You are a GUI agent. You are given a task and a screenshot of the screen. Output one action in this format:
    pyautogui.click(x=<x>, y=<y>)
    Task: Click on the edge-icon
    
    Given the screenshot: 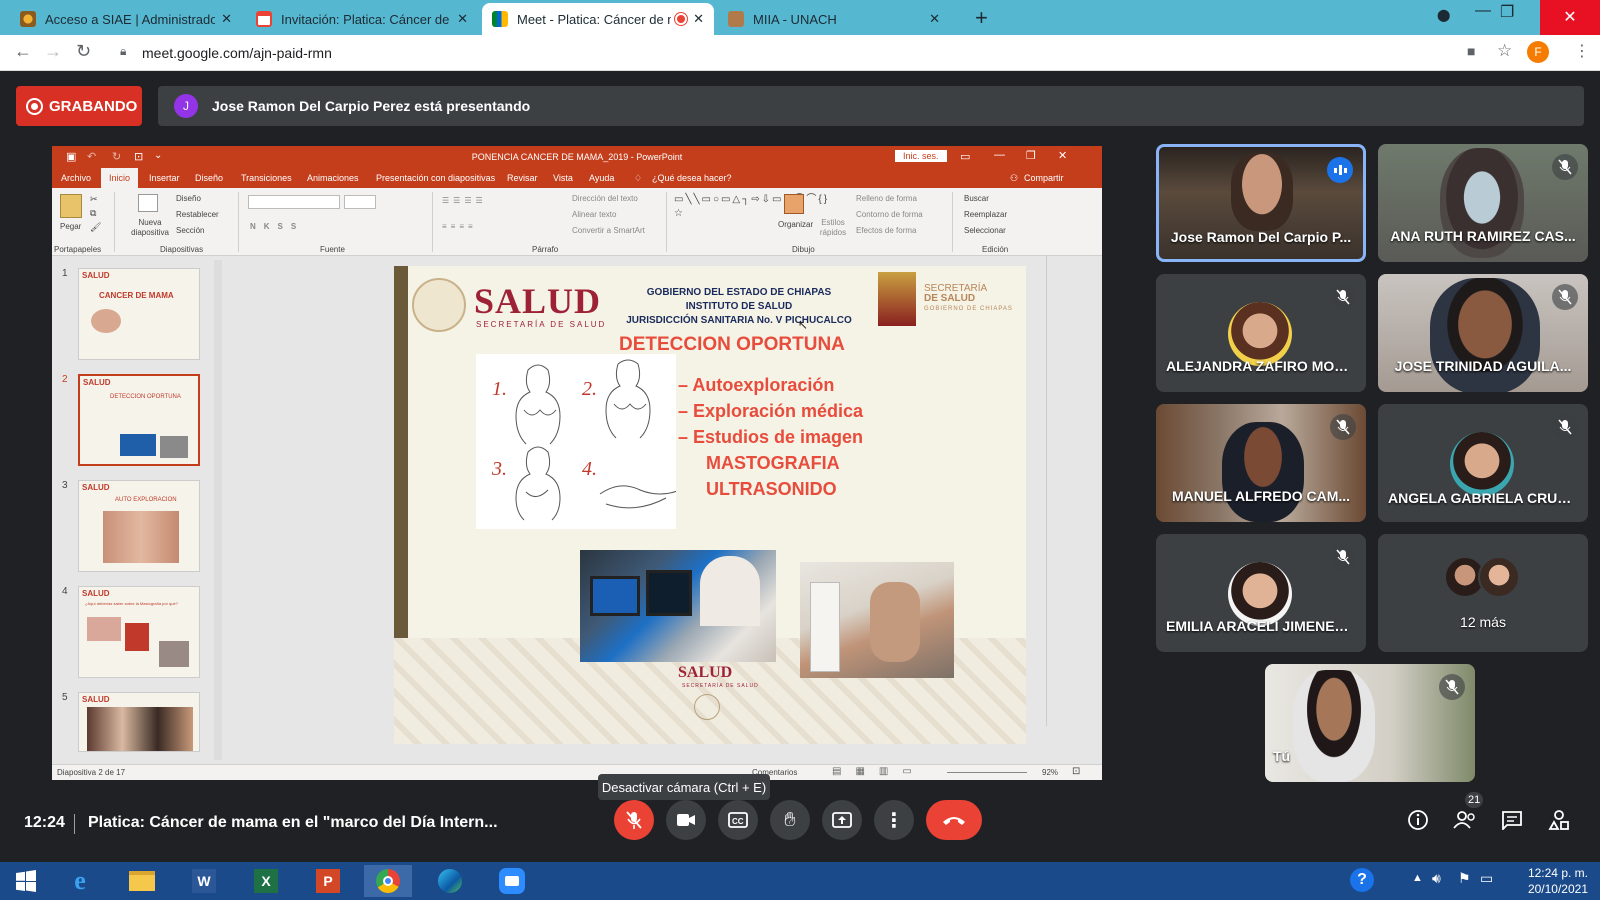 What is the action you would take?
    pyautogui.click(x=450, y=881)
    